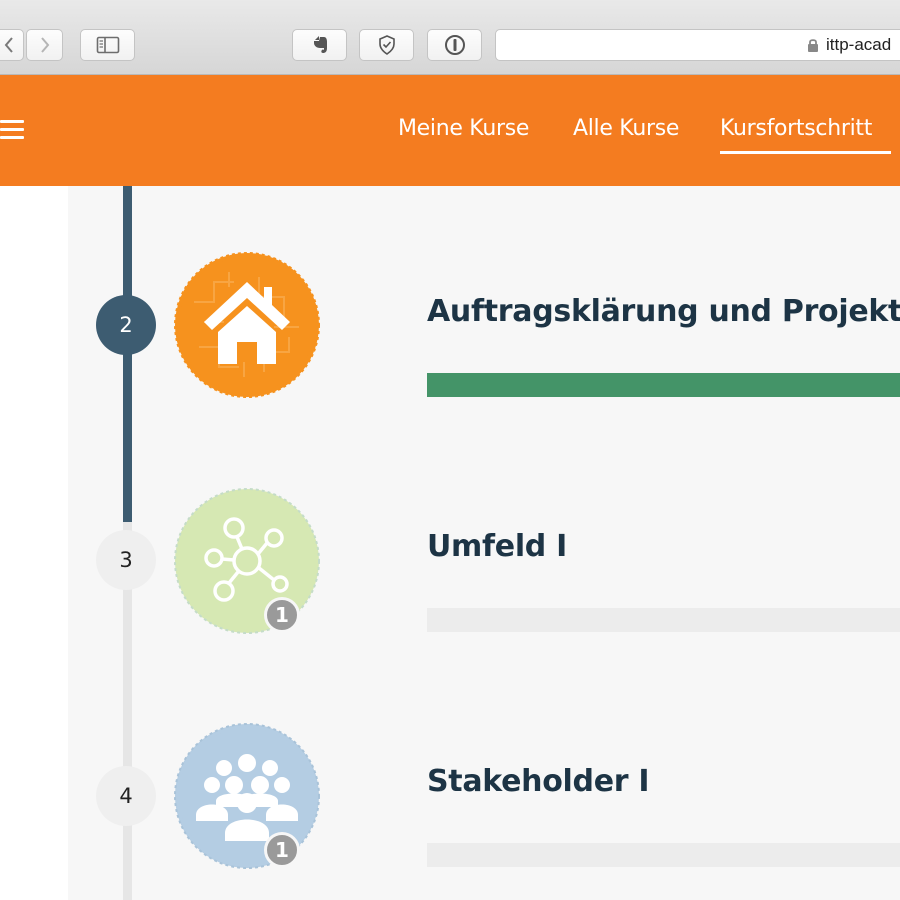 The height and width of the screenshot is (900, 900). Describe the element at coordinates (626, 128) in the screenshot. I see `nav-alle-kurse: Alle Kurse` at that location.